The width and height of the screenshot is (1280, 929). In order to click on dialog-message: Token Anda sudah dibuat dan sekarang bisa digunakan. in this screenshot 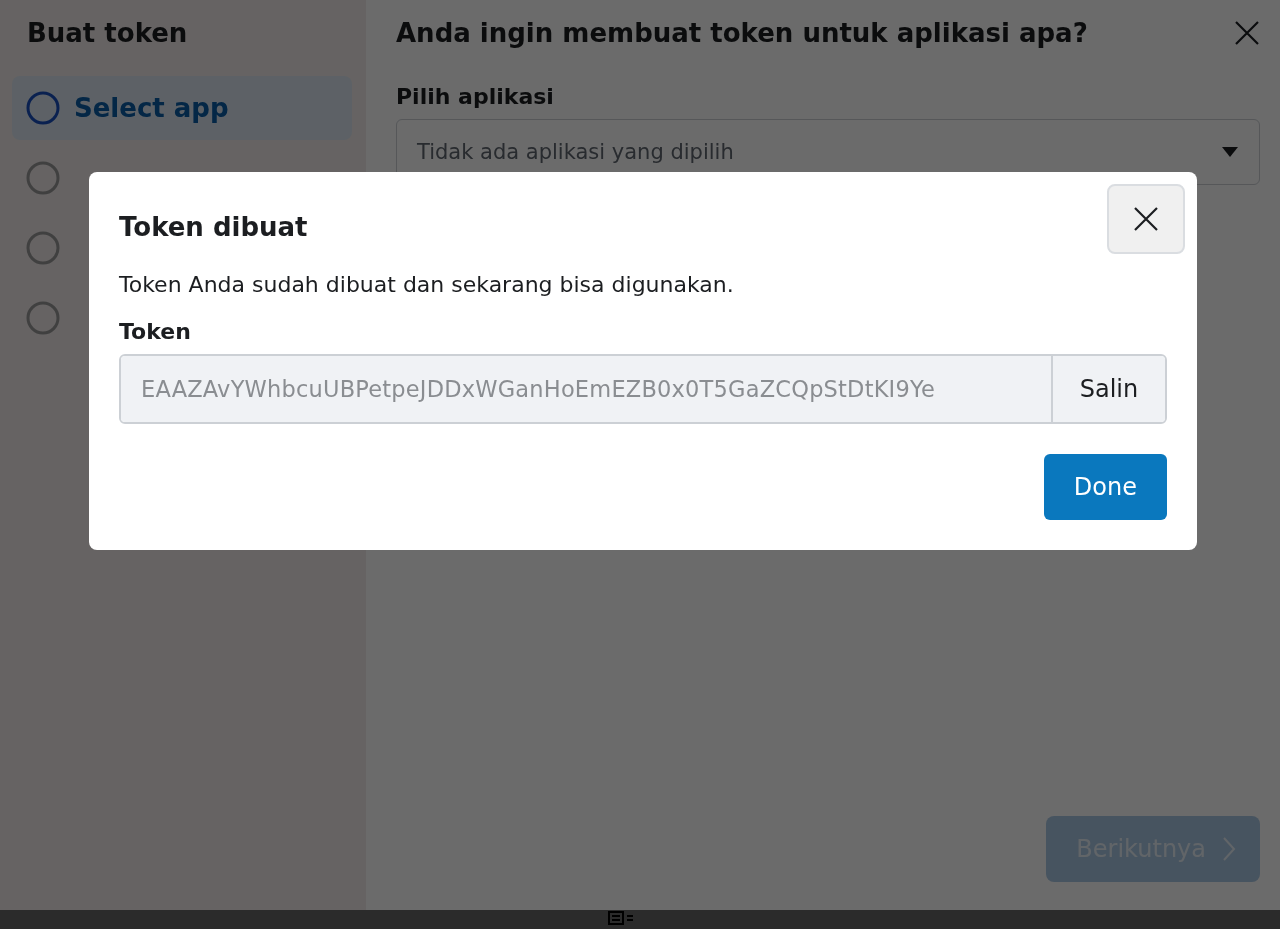, I will do `click(427, 284)`.